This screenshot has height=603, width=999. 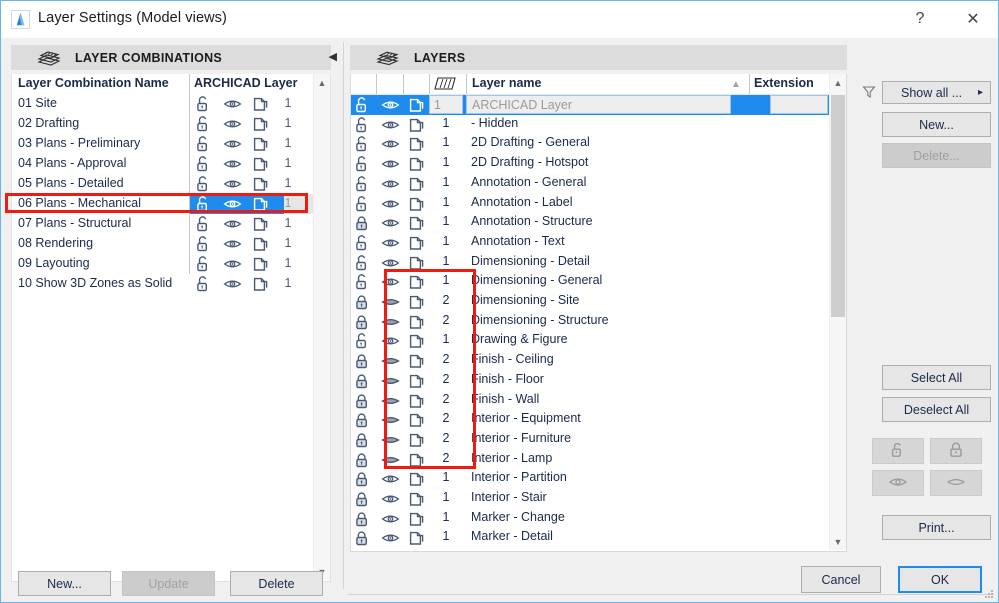 What do you see at coordinates (163, 264) in the screenshot?
I see `layer-combination-row: 09 Layouting 1` at bounding box center [163, 264].